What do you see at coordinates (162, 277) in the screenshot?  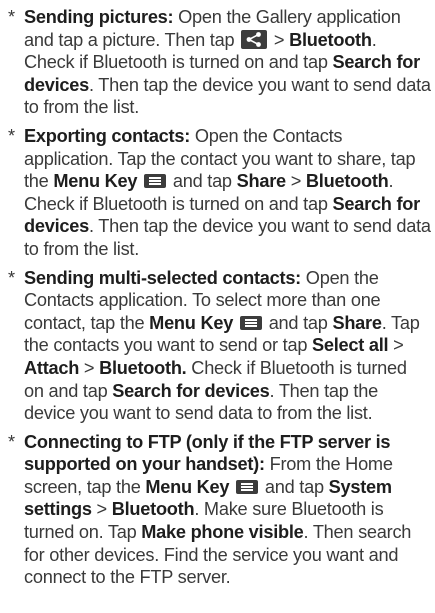 I see `item-title: Sending multi-selected contacts:` at bounding box center [162, 277].